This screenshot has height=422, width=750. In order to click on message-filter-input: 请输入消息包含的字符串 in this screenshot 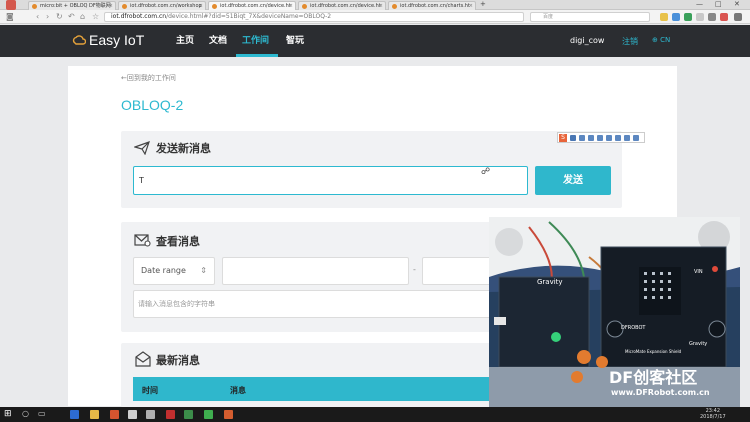, I will do `click(312, 304)`.